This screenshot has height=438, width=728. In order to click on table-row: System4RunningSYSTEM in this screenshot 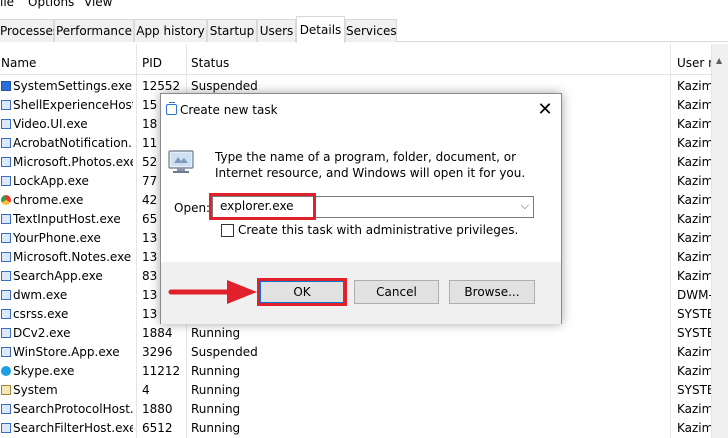, I will do `click(364, 390)`.